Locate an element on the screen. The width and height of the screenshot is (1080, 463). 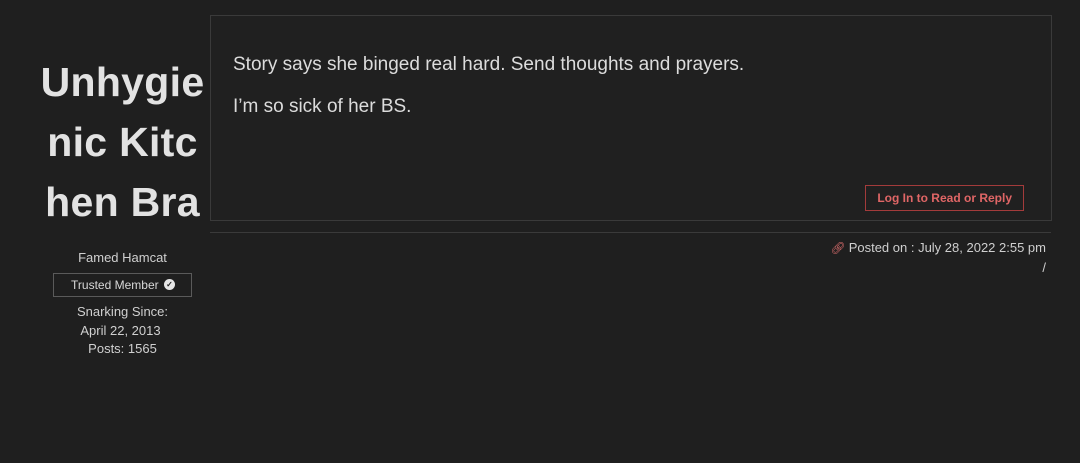
link-icon: 🔗︎ is located at coordinates (838, 248).